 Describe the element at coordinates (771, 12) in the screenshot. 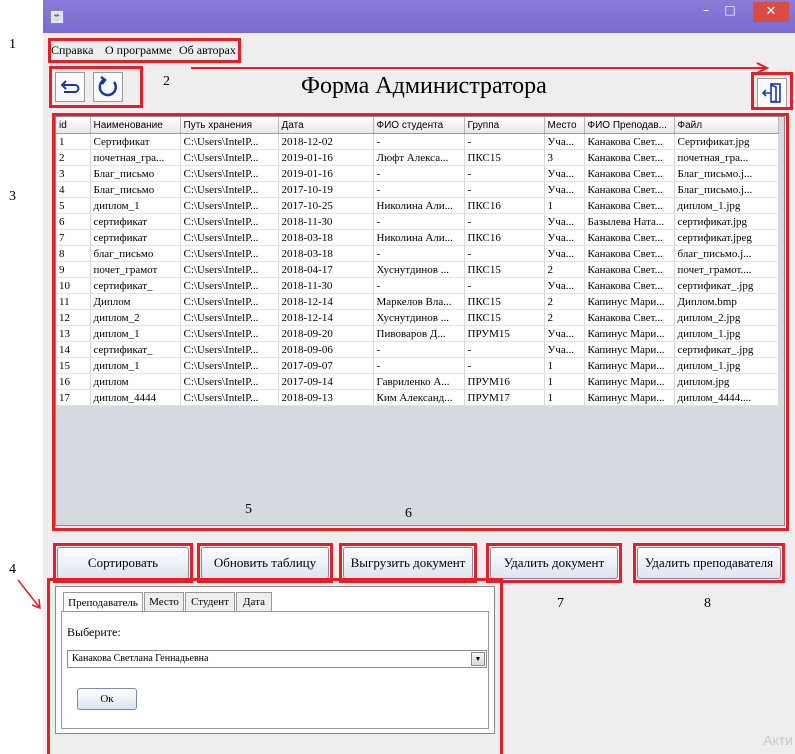

I see `close-button: ✕` at that location.